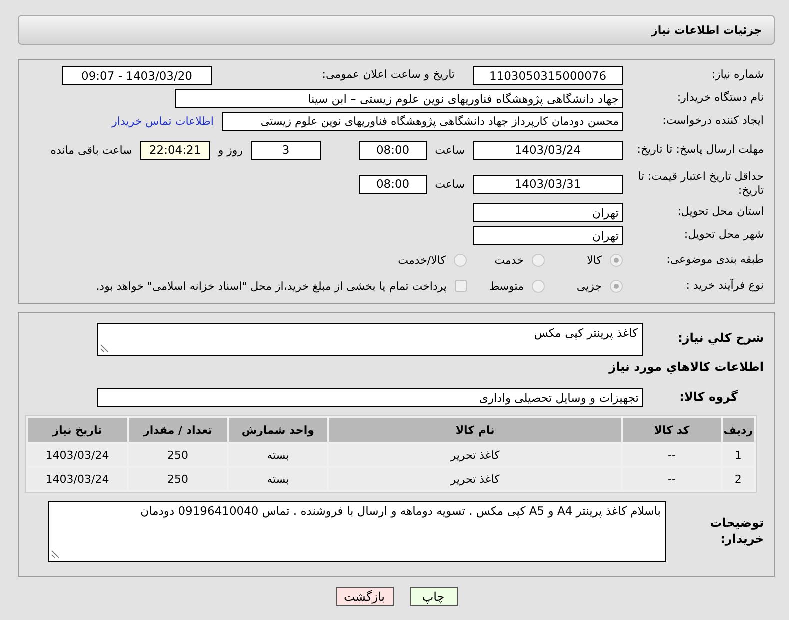  I want to click on checkbox, so click(461, 286).